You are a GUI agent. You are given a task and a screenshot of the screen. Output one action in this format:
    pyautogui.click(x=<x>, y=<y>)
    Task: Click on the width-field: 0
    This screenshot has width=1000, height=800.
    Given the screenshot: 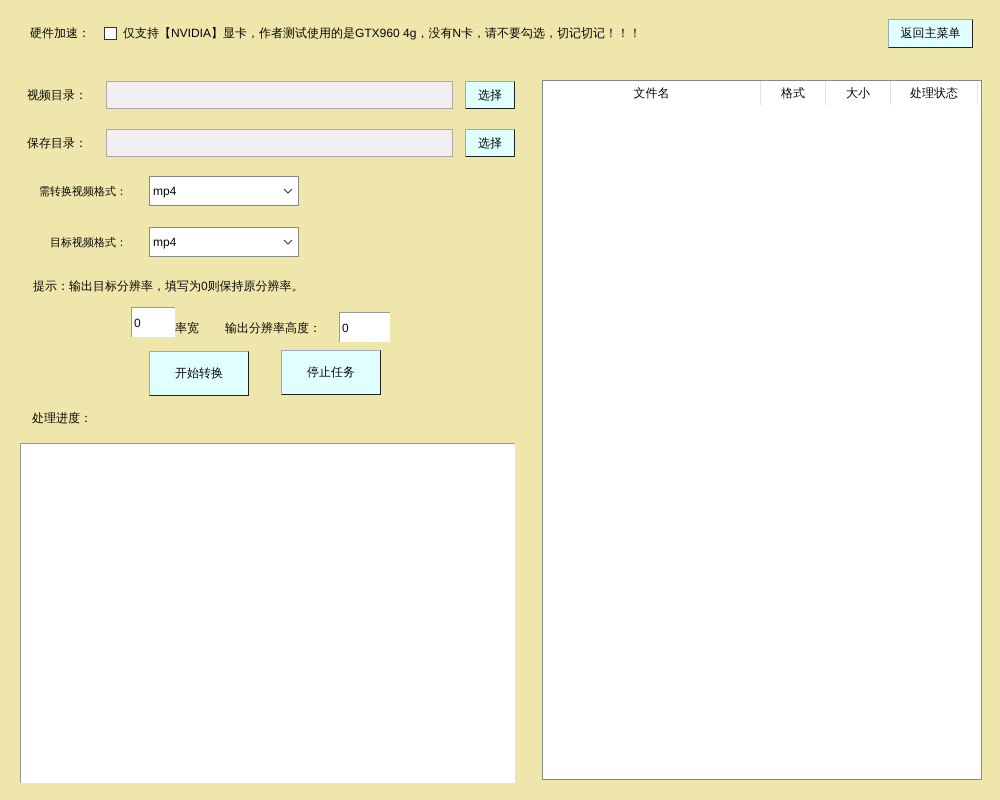 What is the action you would take?
    pyautogui.click(x=153, y=322)
    